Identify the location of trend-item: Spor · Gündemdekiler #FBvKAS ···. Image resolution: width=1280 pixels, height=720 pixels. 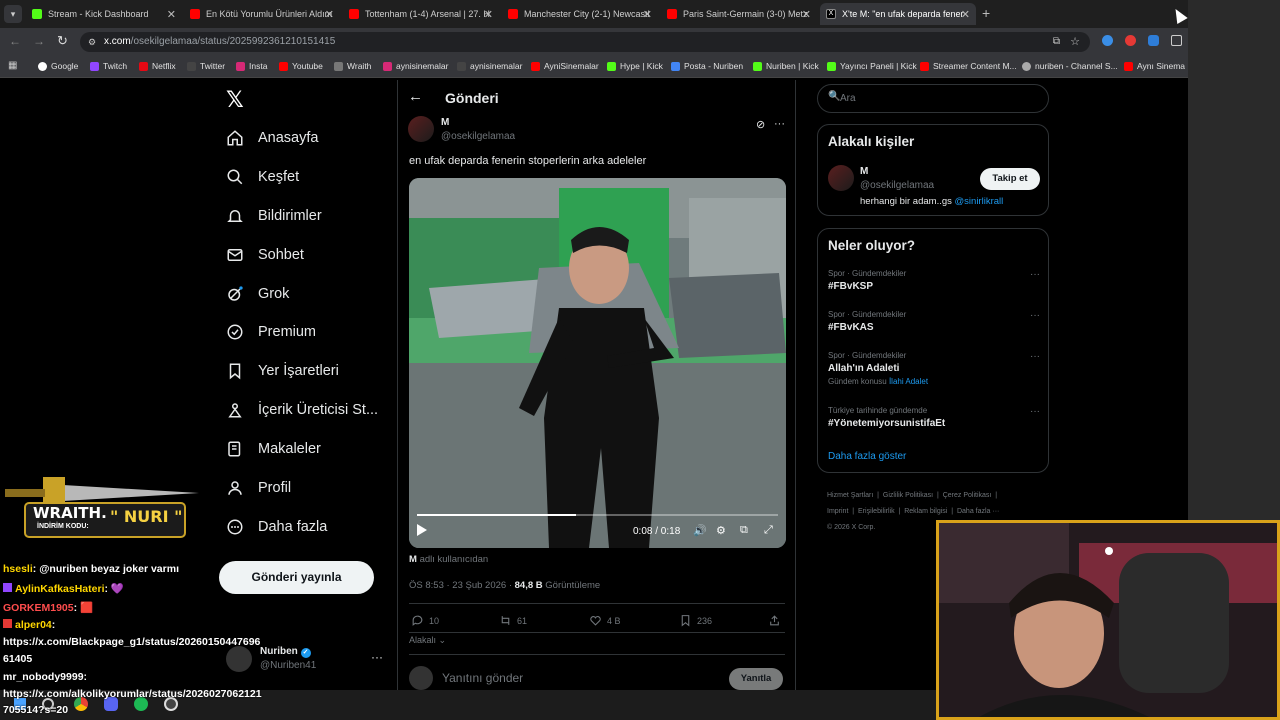
(934, 321).